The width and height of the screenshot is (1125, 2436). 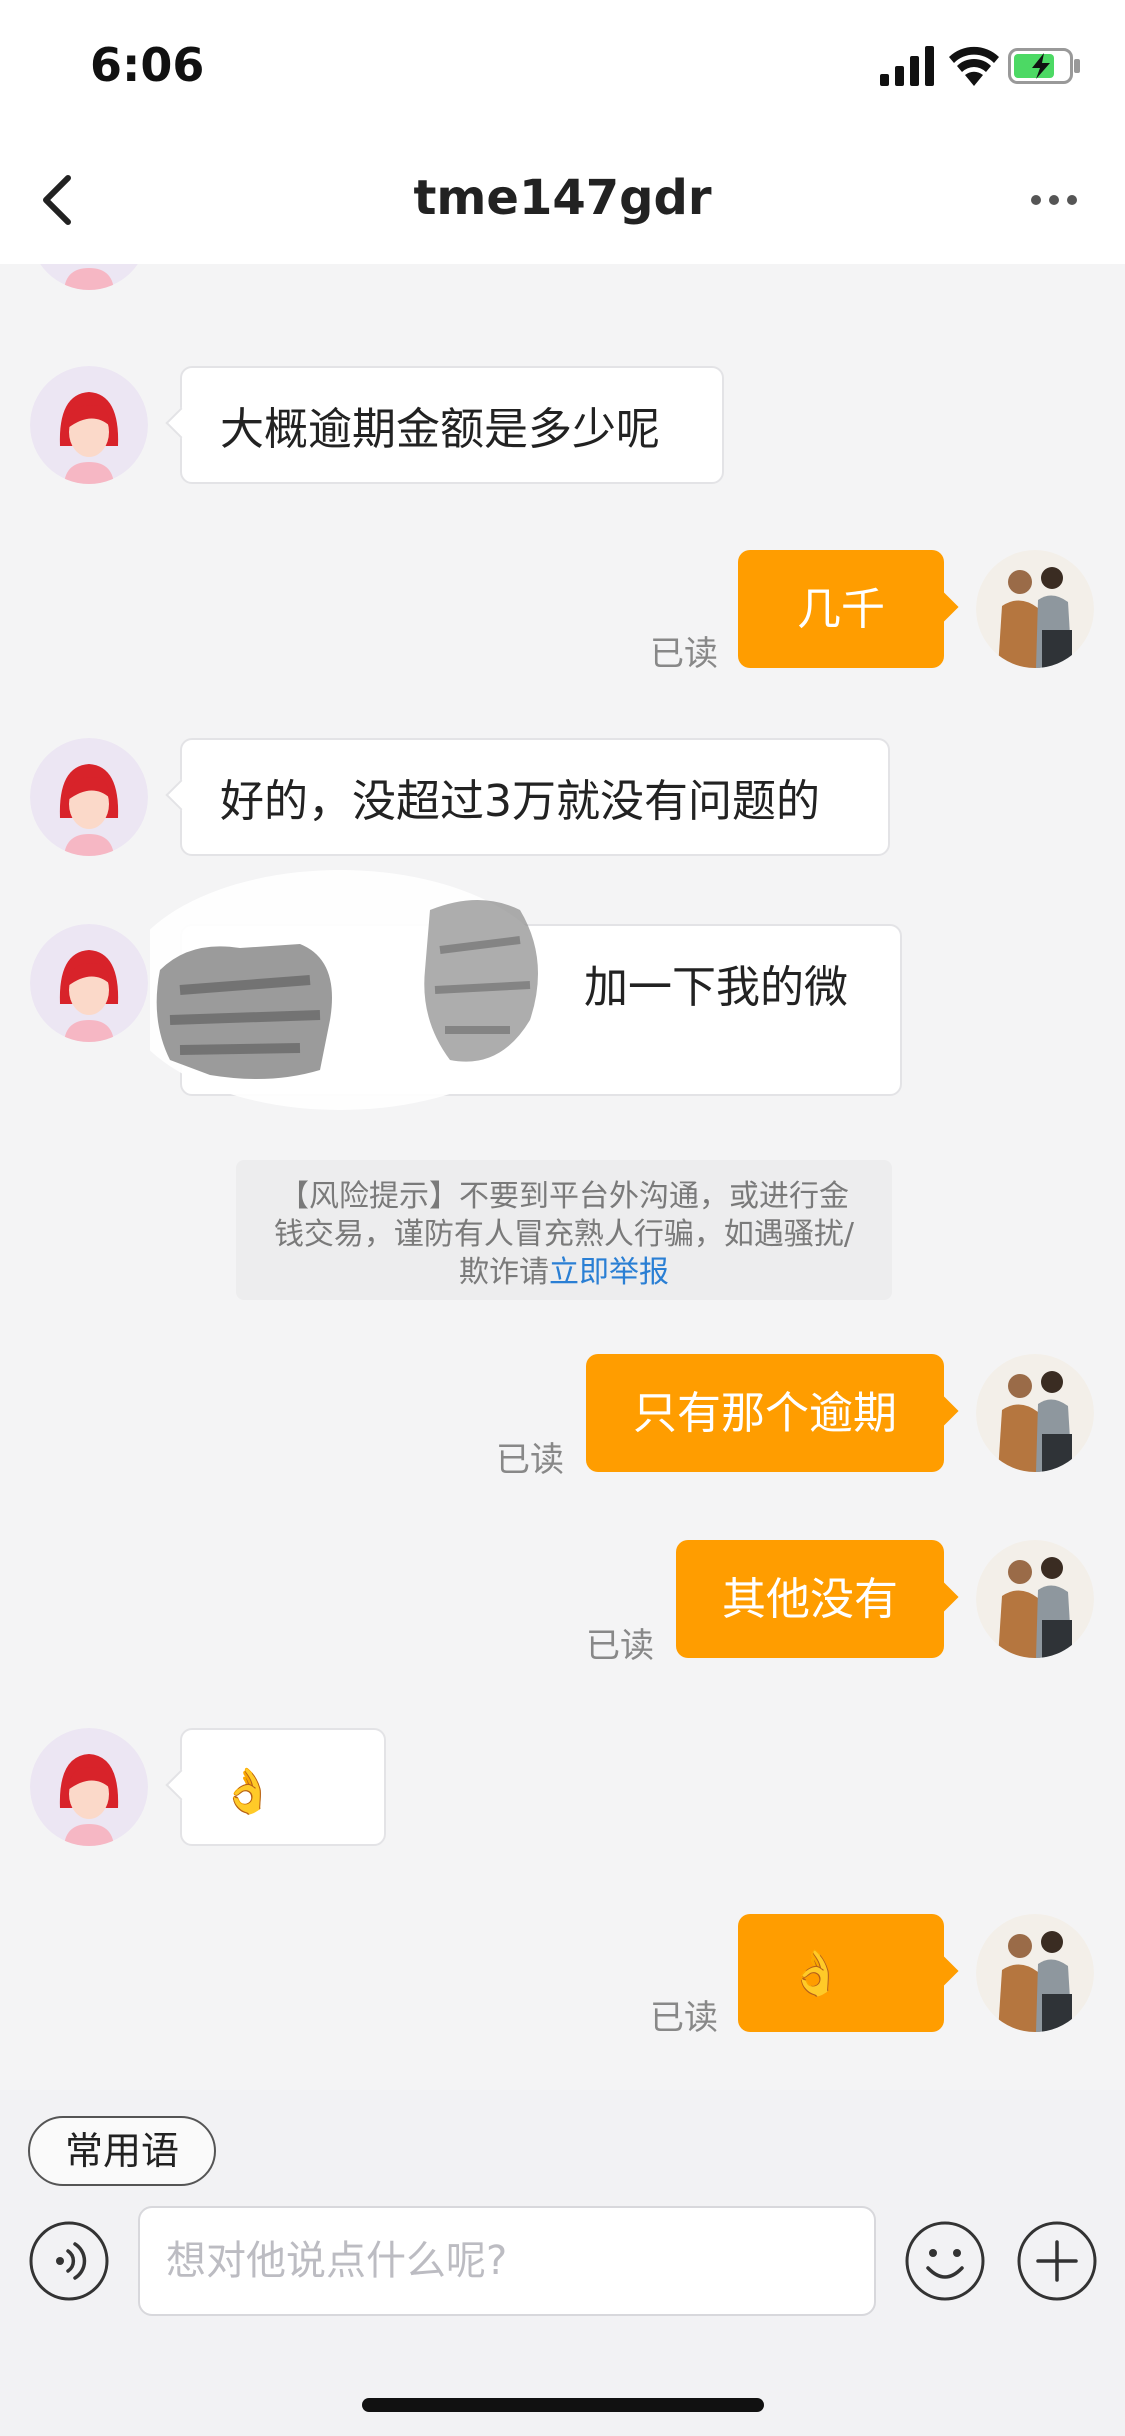 What do you see at coordinates (507, 2261) in the screenshot?
I see `message-input: 想对他说点什么呢?` at bounding box center [507, 2261].